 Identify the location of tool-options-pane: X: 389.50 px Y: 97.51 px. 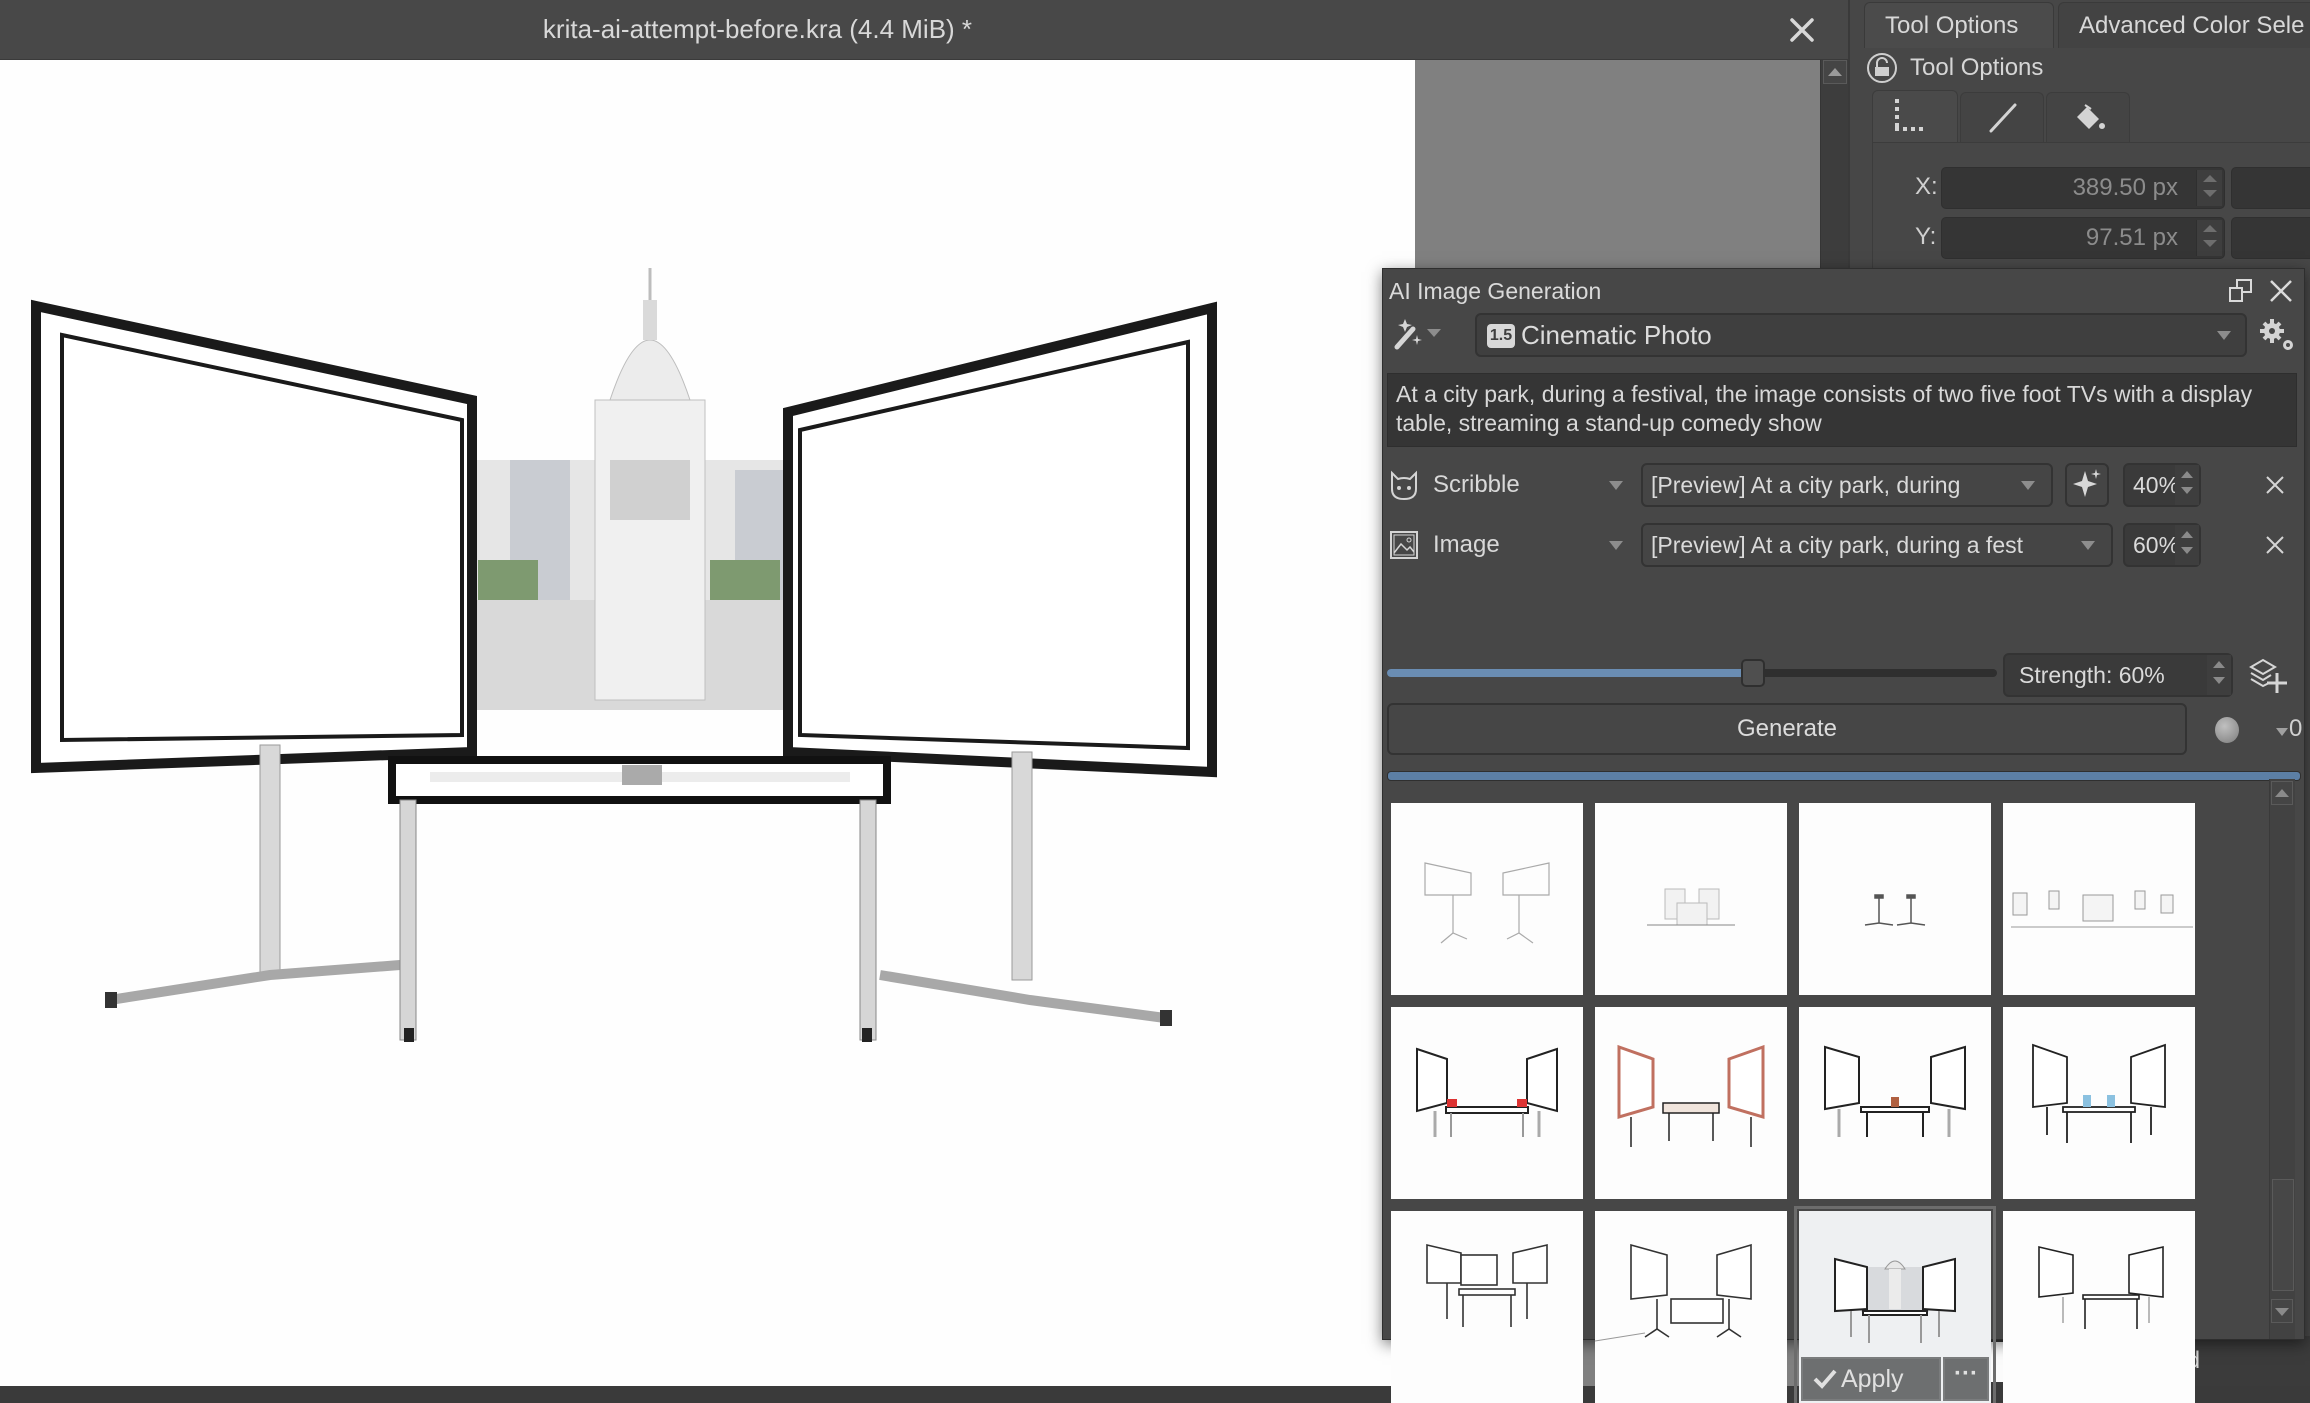
(2091, 207).